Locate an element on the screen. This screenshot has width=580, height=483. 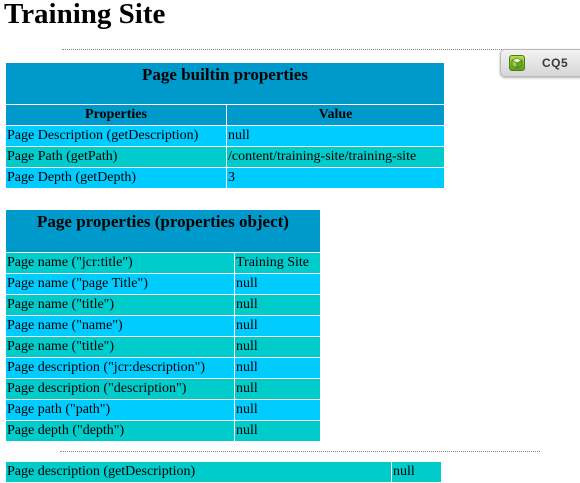
table-row: Page Depth (getDepth) 3 is located at coordinates (225, 178).